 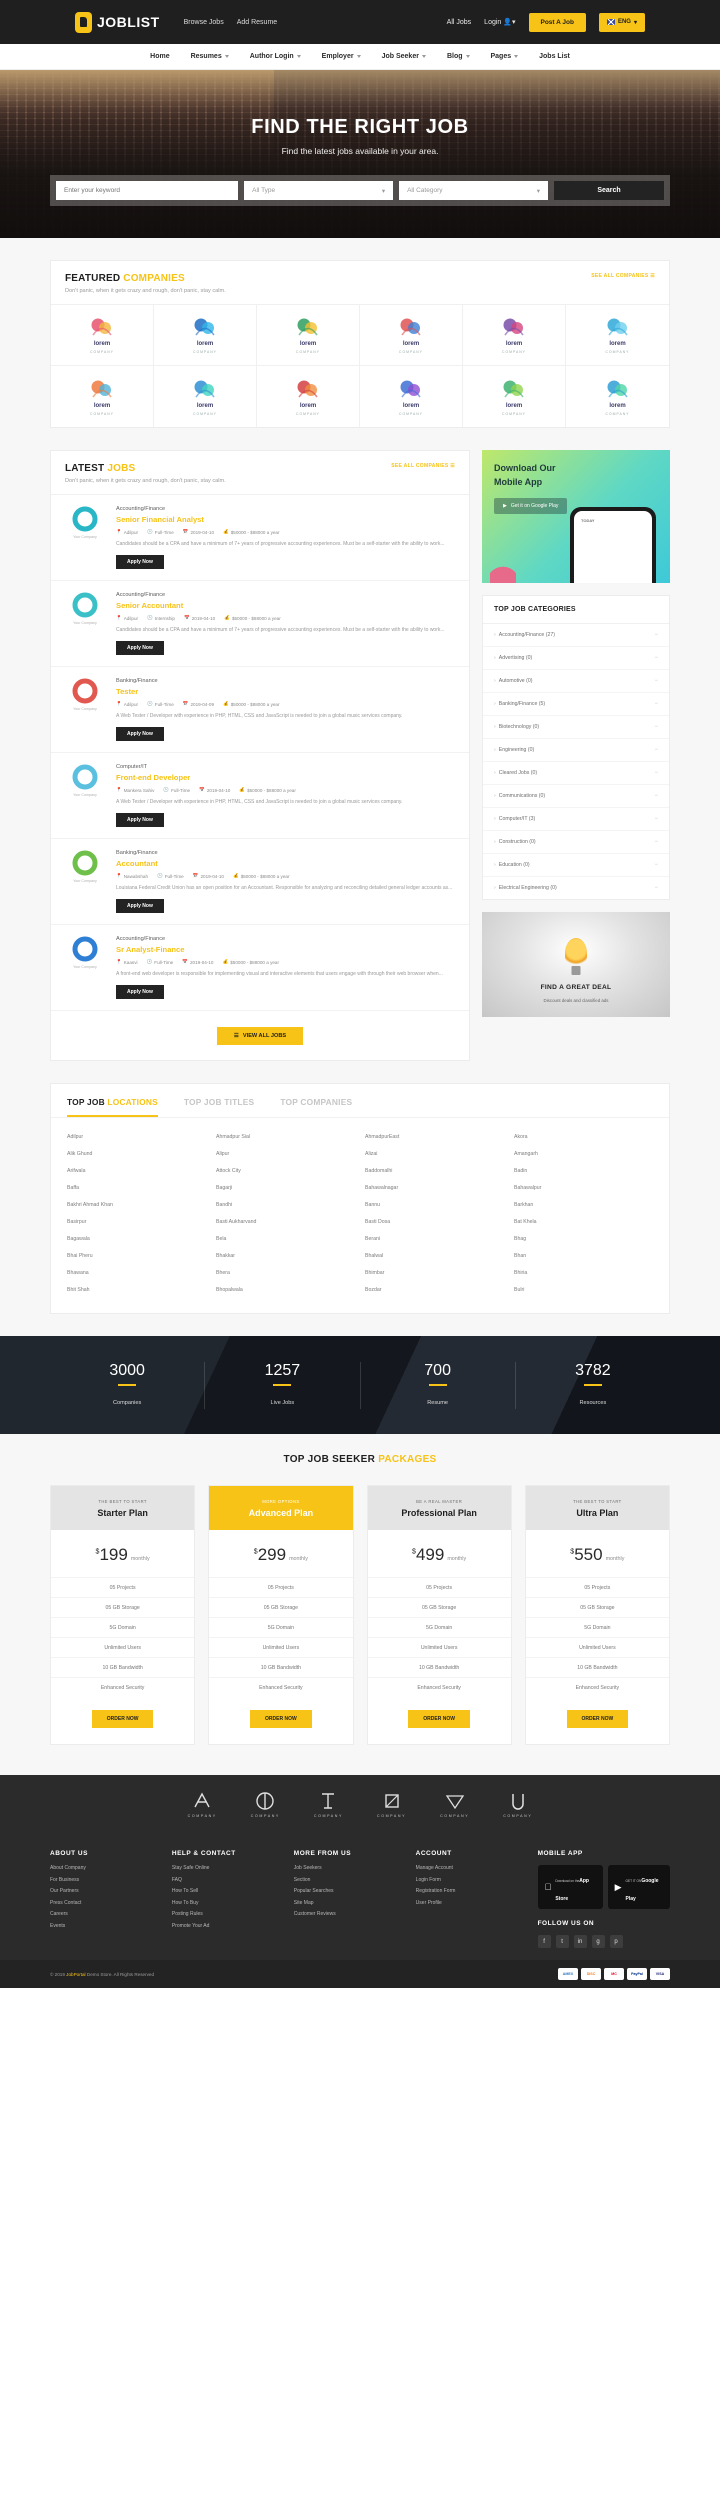 What do you see at coordinates (285, 1188) in the screenshot?
I see `location-link: Bagarji` at bounding box center [285, 1188].